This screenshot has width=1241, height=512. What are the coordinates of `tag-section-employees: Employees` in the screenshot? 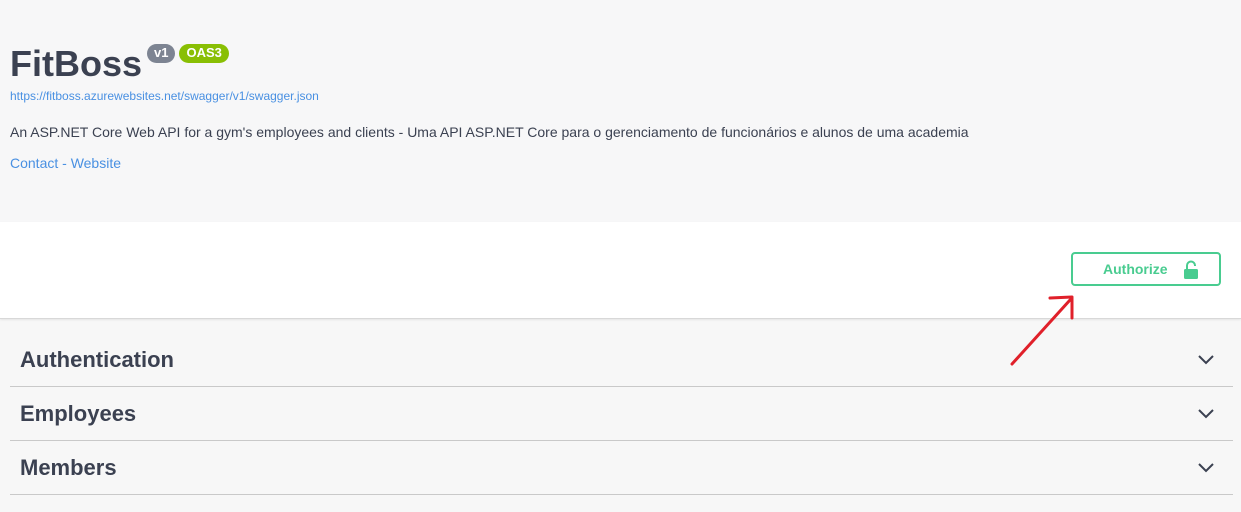 It's located at (621, 414).